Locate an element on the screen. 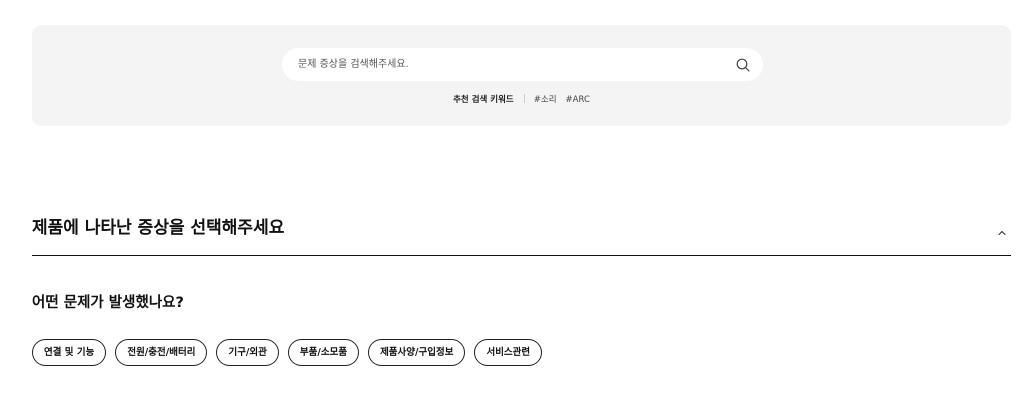 The height and width of the screenshot is (403, 1024). search-icon is located at coordinates (743, 65).